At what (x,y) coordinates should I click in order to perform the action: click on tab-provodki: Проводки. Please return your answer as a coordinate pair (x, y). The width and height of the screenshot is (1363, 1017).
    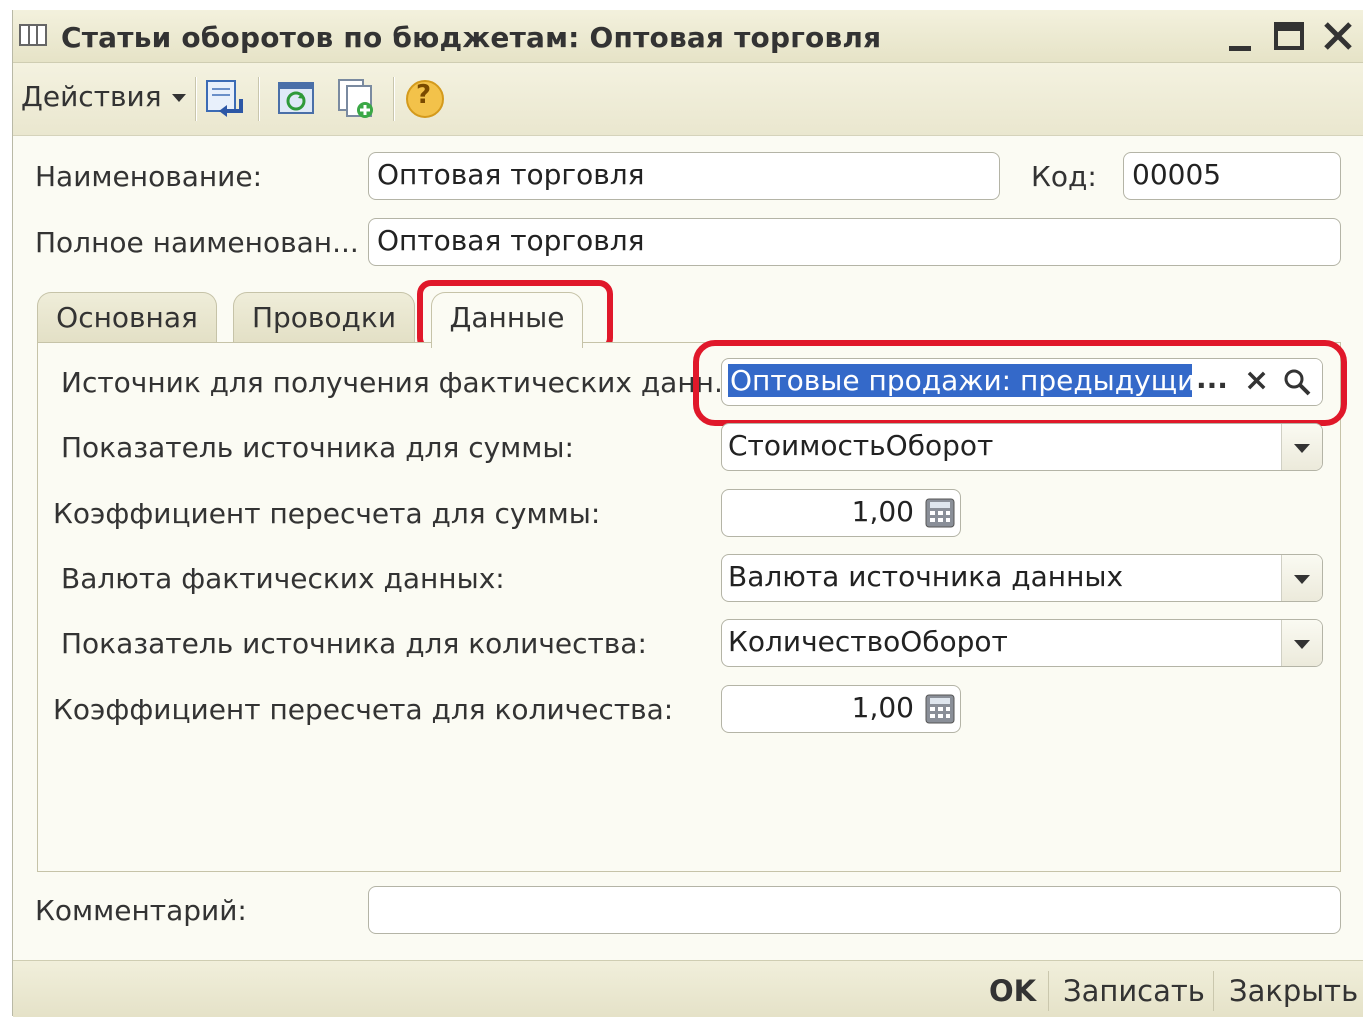
    Looking at the image, I should click on (324, 317).